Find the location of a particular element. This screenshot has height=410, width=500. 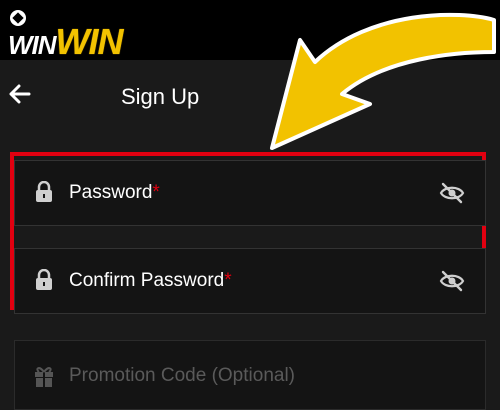

confirm-password-label: Confirm Password* is located at coordinates (150, 281).